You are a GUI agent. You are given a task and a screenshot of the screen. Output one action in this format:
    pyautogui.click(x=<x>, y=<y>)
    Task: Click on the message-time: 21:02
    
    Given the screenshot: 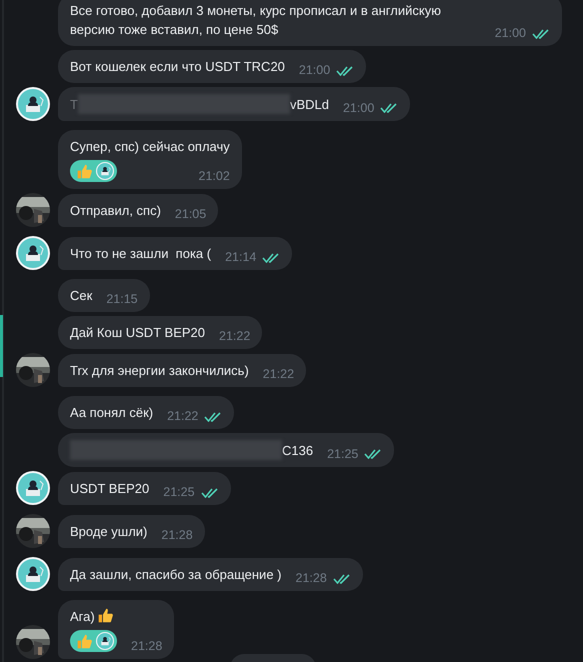 What is the action you would take?
    pyautogui.click(x=214, y=176)
    